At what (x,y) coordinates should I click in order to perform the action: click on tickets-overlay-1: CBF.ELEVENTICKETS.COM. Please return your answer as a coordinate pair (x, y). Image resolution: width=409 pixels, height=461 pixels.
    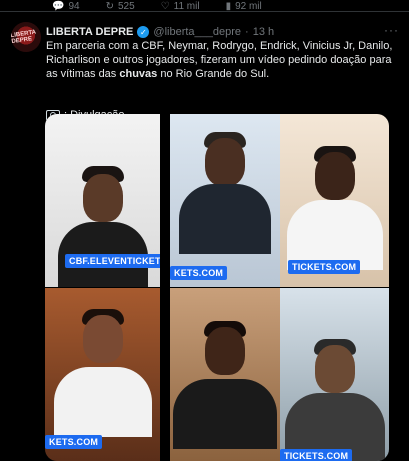
    Looking at the image, I should click on (112, 261).